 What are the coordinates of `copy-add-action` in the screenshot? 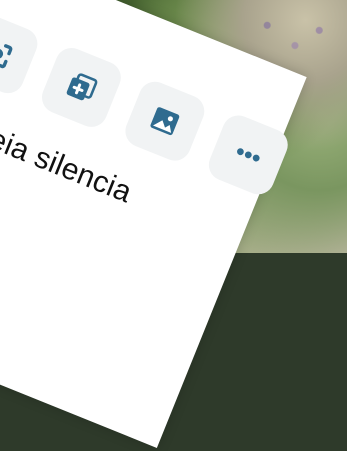 It's located at (81, 87).